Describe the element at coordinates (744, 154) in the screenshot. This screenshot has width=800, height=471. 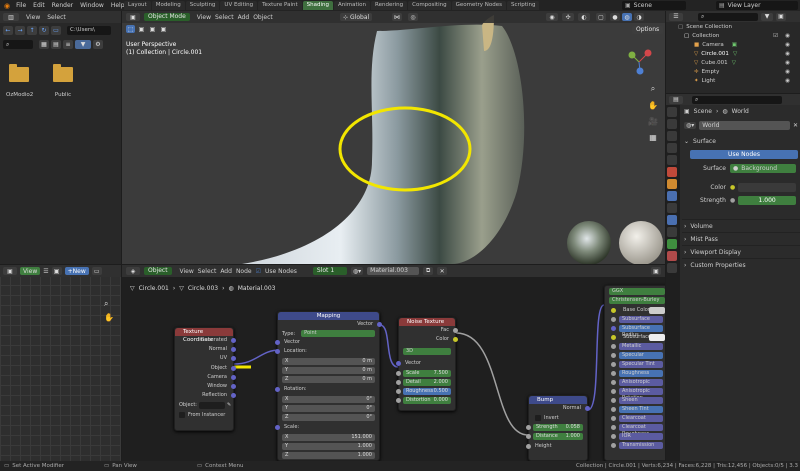
I see `use-nodes-button: Use Nodes` at that location.